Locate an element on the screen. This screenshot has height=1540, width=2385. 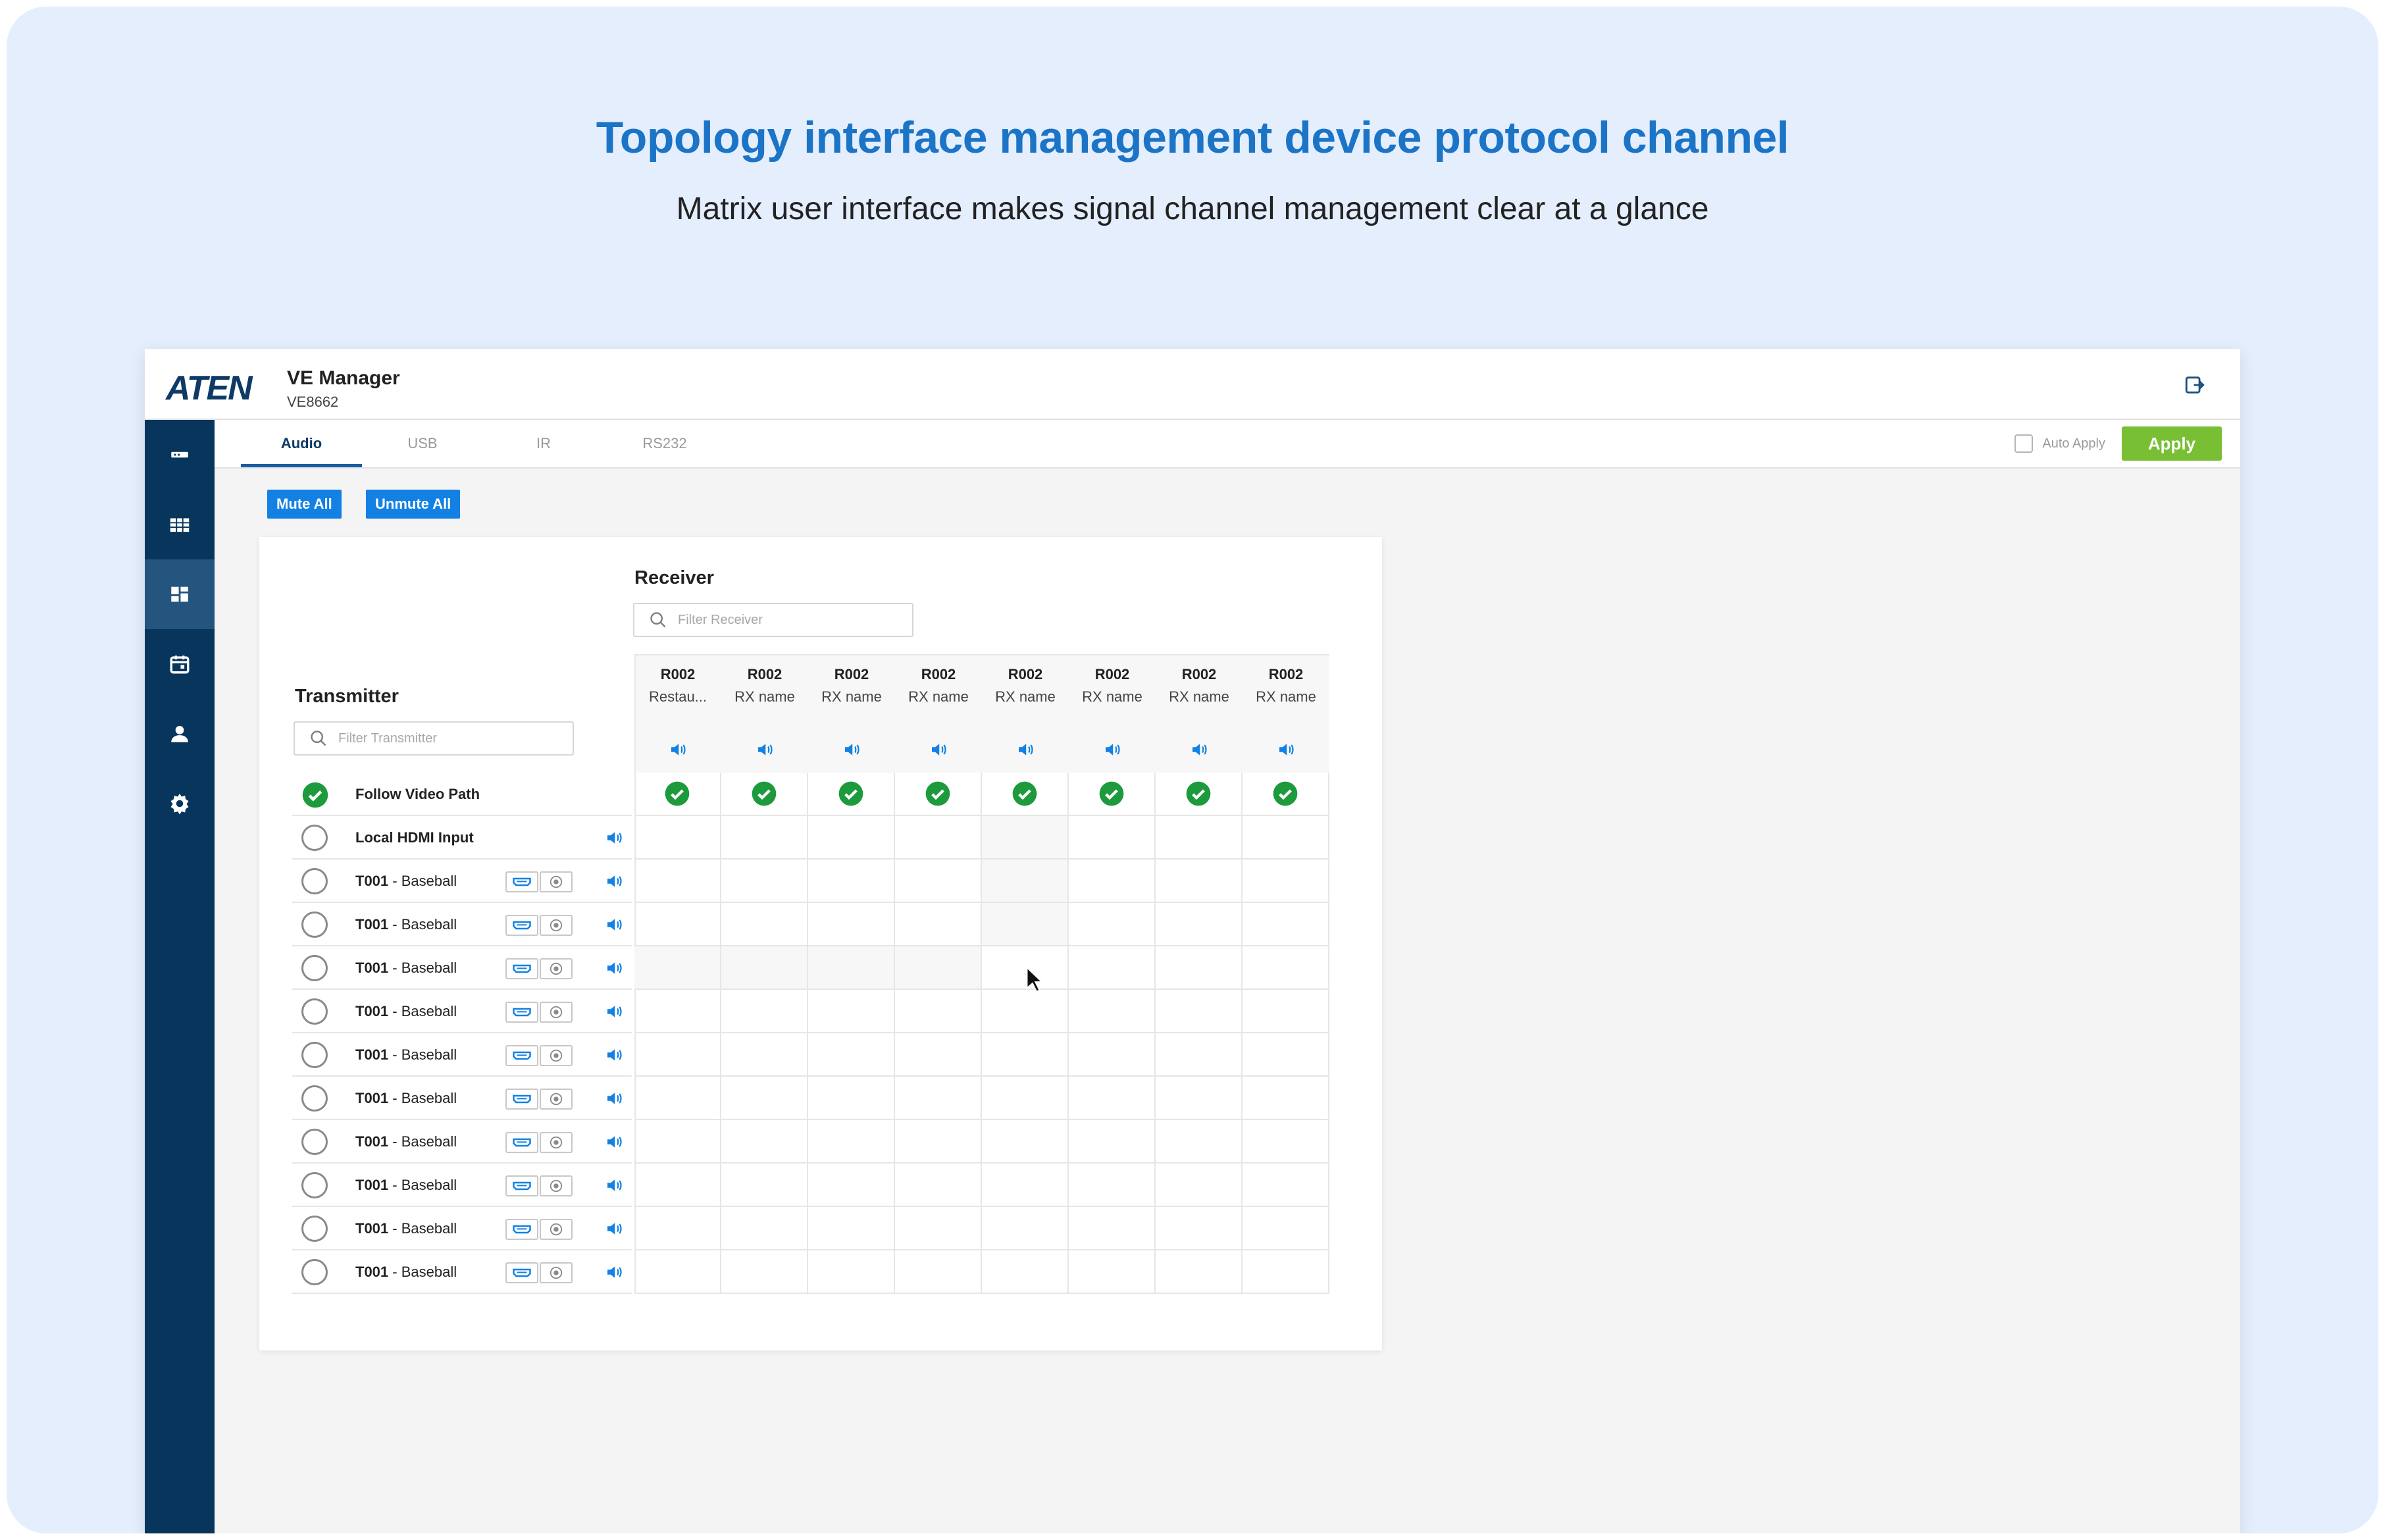
apply-button: Apply is located at coordinates (2172, 443).